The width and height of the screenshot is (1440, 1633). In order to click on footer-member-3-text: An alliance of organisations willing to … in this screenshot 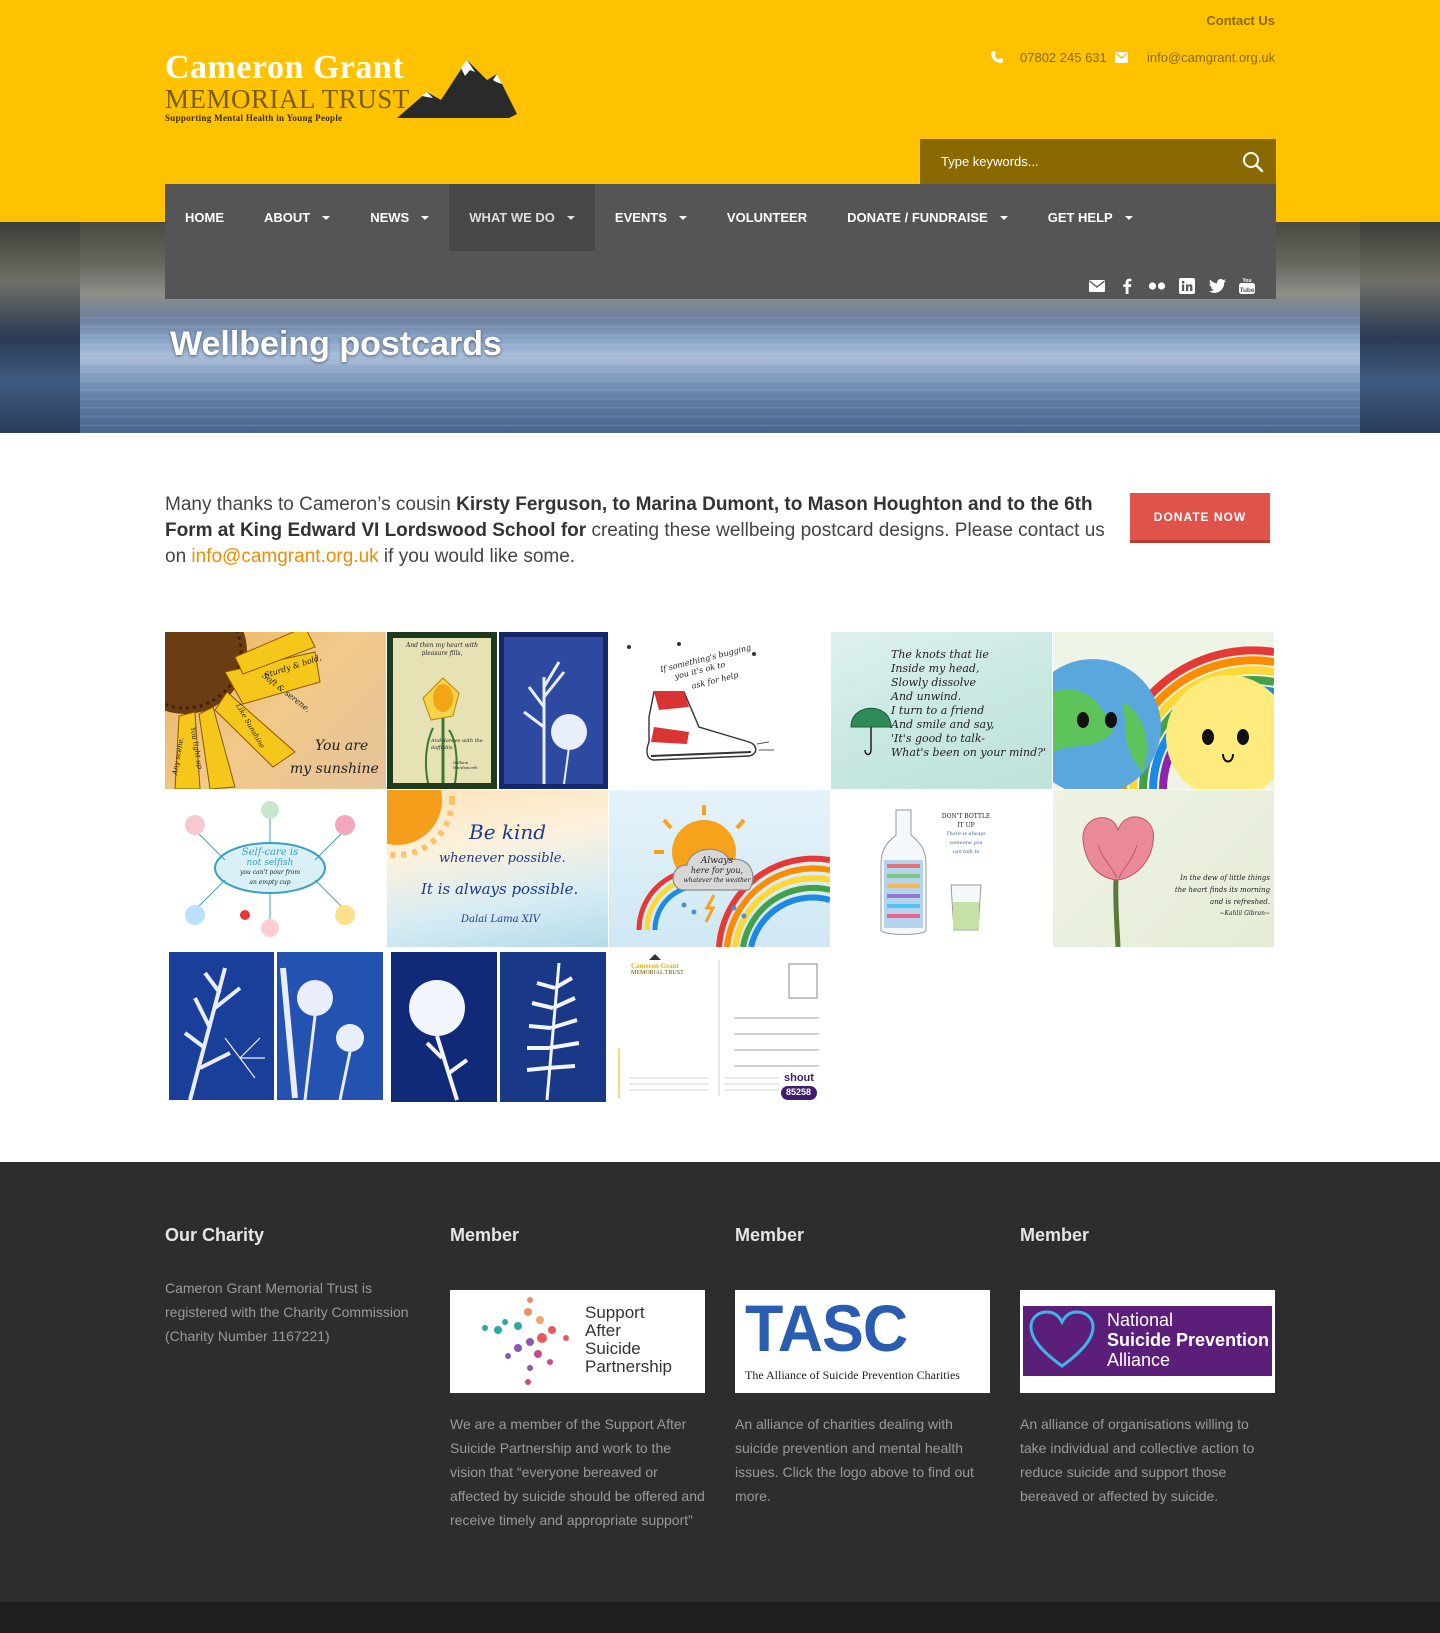, I will do `click(1137, 1460)`.